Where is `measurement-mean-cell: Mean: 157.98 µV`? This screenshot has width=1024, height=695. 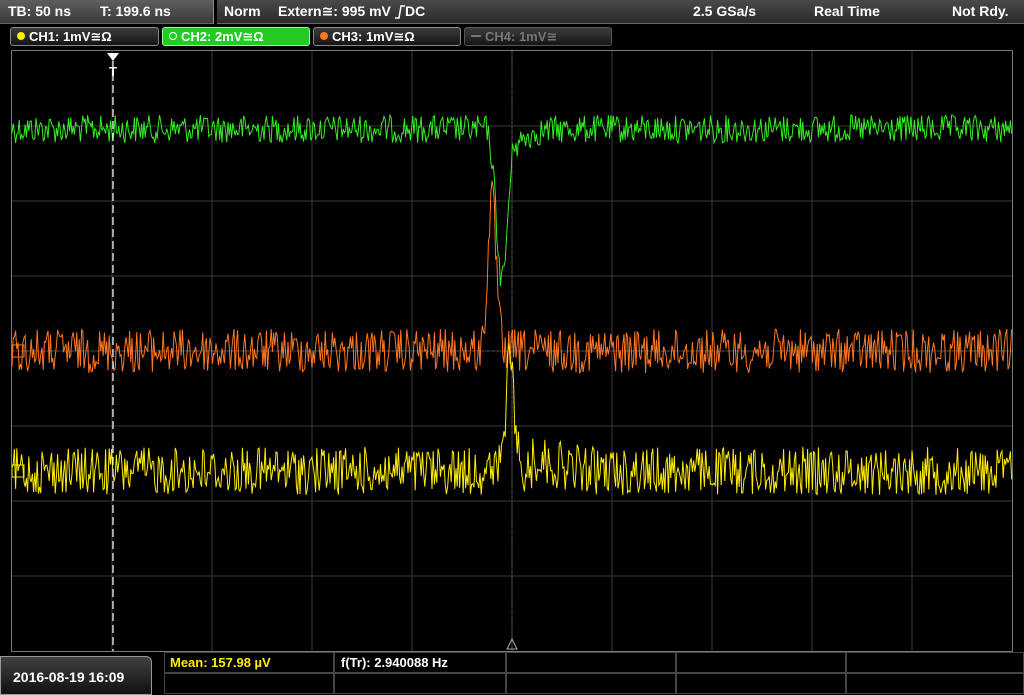 measurement-mean-cell: Mean: 157.98 µV is located at coordinates (249, 662).